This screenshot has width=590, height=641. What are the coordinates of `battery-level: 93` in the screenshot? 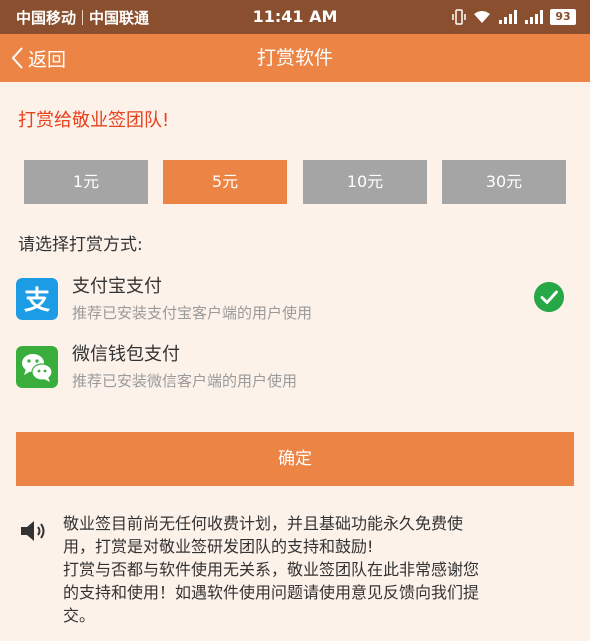 It's located at (563, 17).